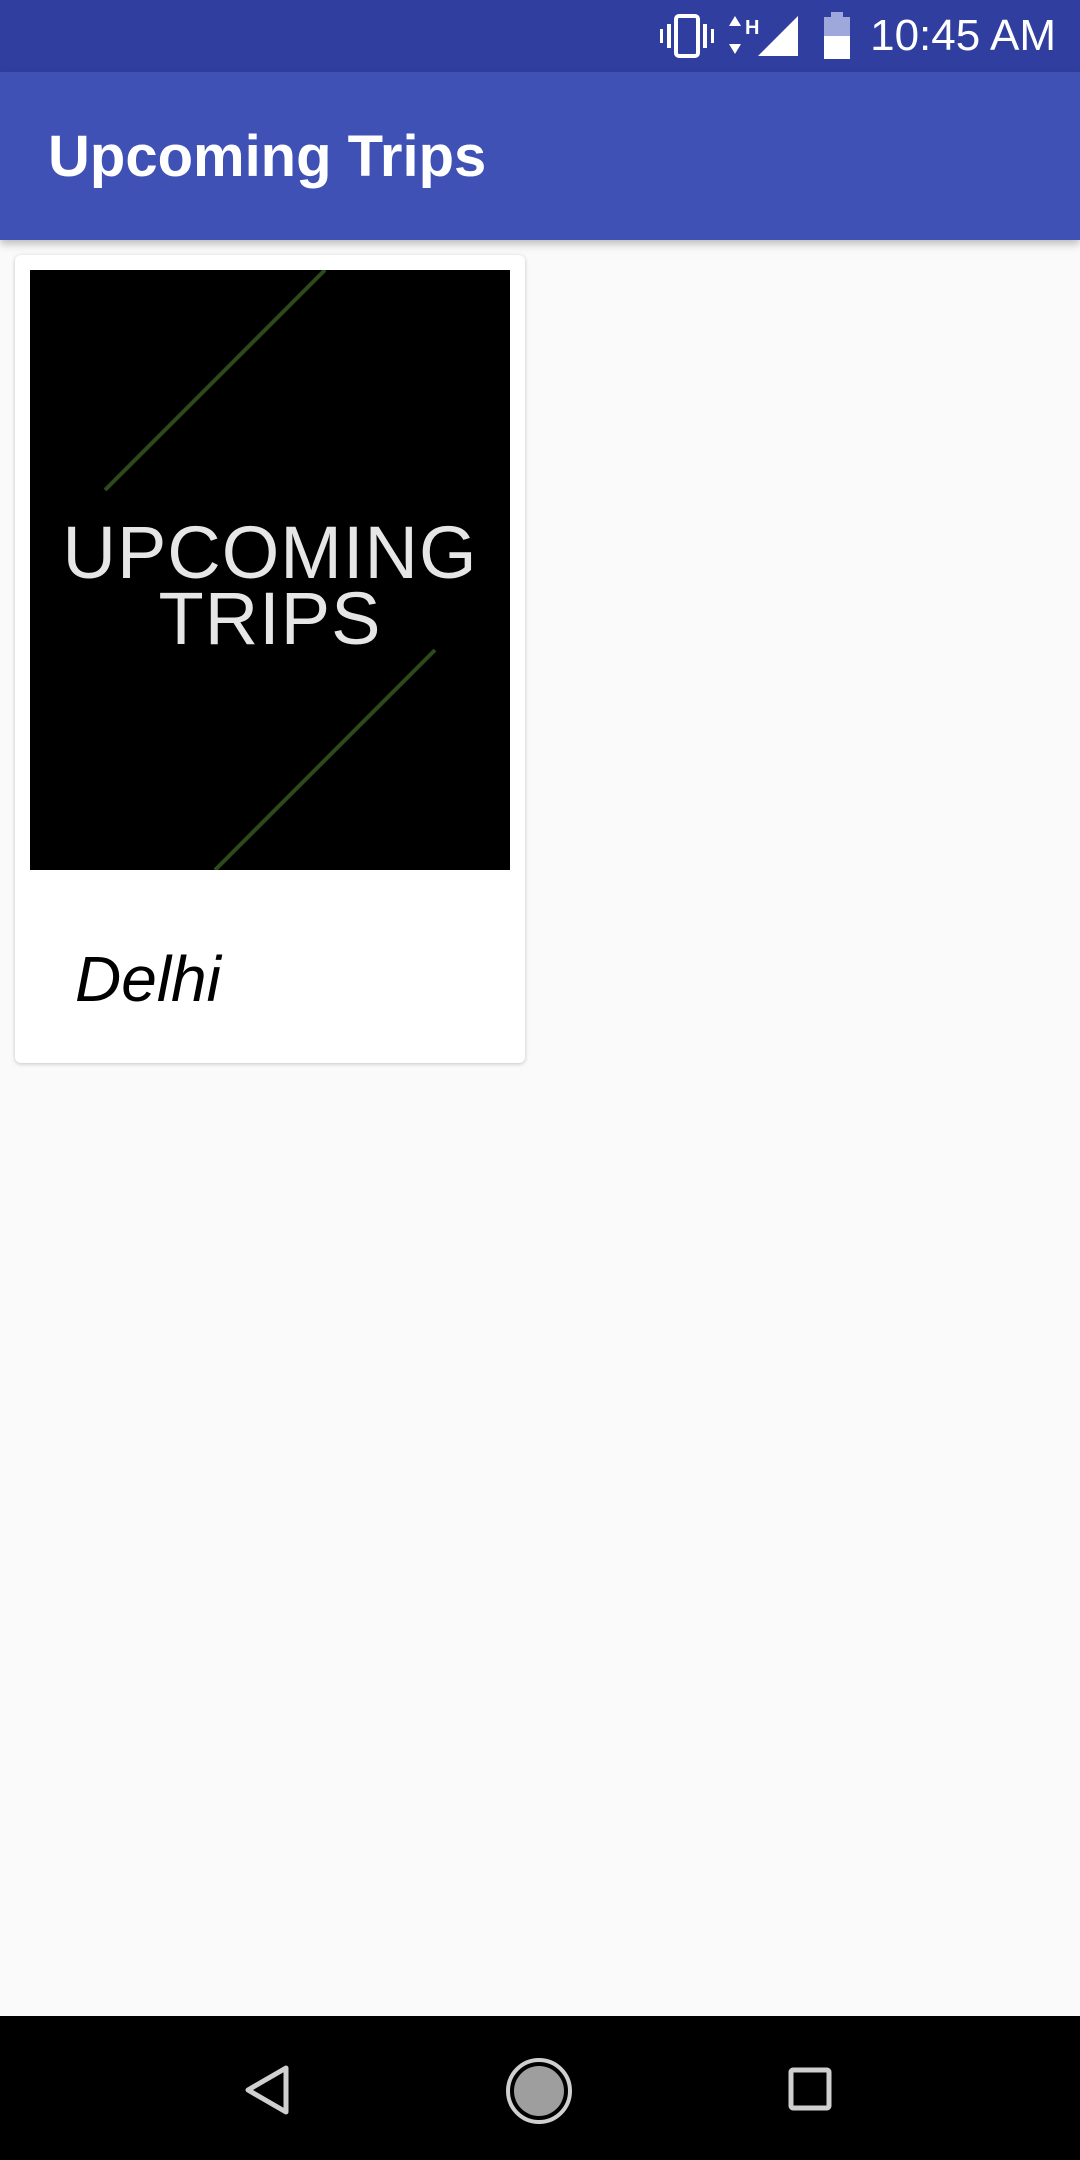 This screenshot has width=1080, height=2160. What do you see at coordinates (687, 36) in the screenshot?
I see `vibrate-icon` at bounding box center [687, 36].